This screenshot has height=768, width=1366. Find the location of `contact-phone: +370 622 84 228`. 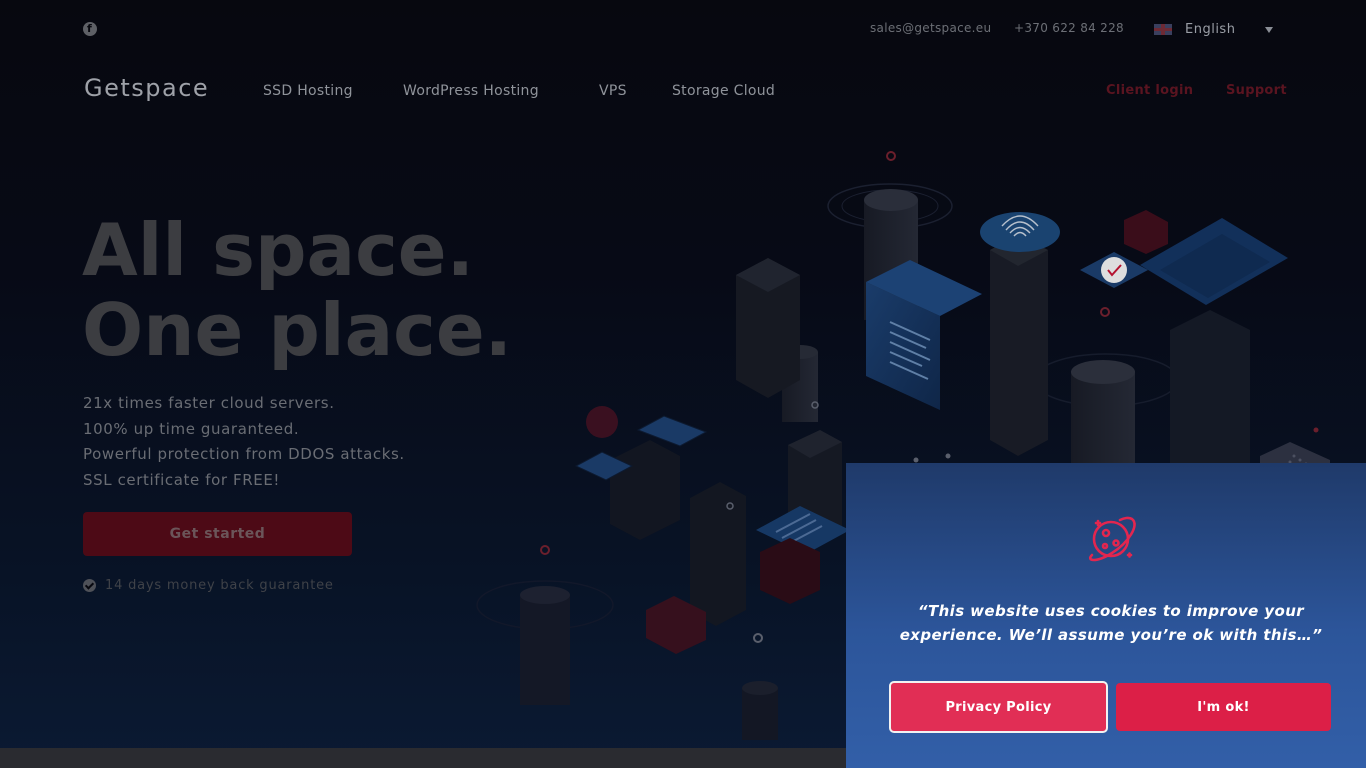

contact-phone: +370 622 84 228 is located at coordinates (1069, 28).